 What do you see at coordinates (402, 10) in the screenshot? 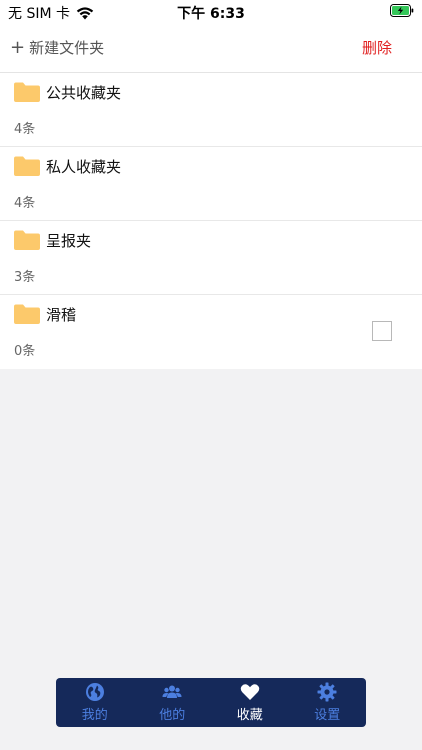
I see `battery-charging-icon` at bounding box center [402, 10].